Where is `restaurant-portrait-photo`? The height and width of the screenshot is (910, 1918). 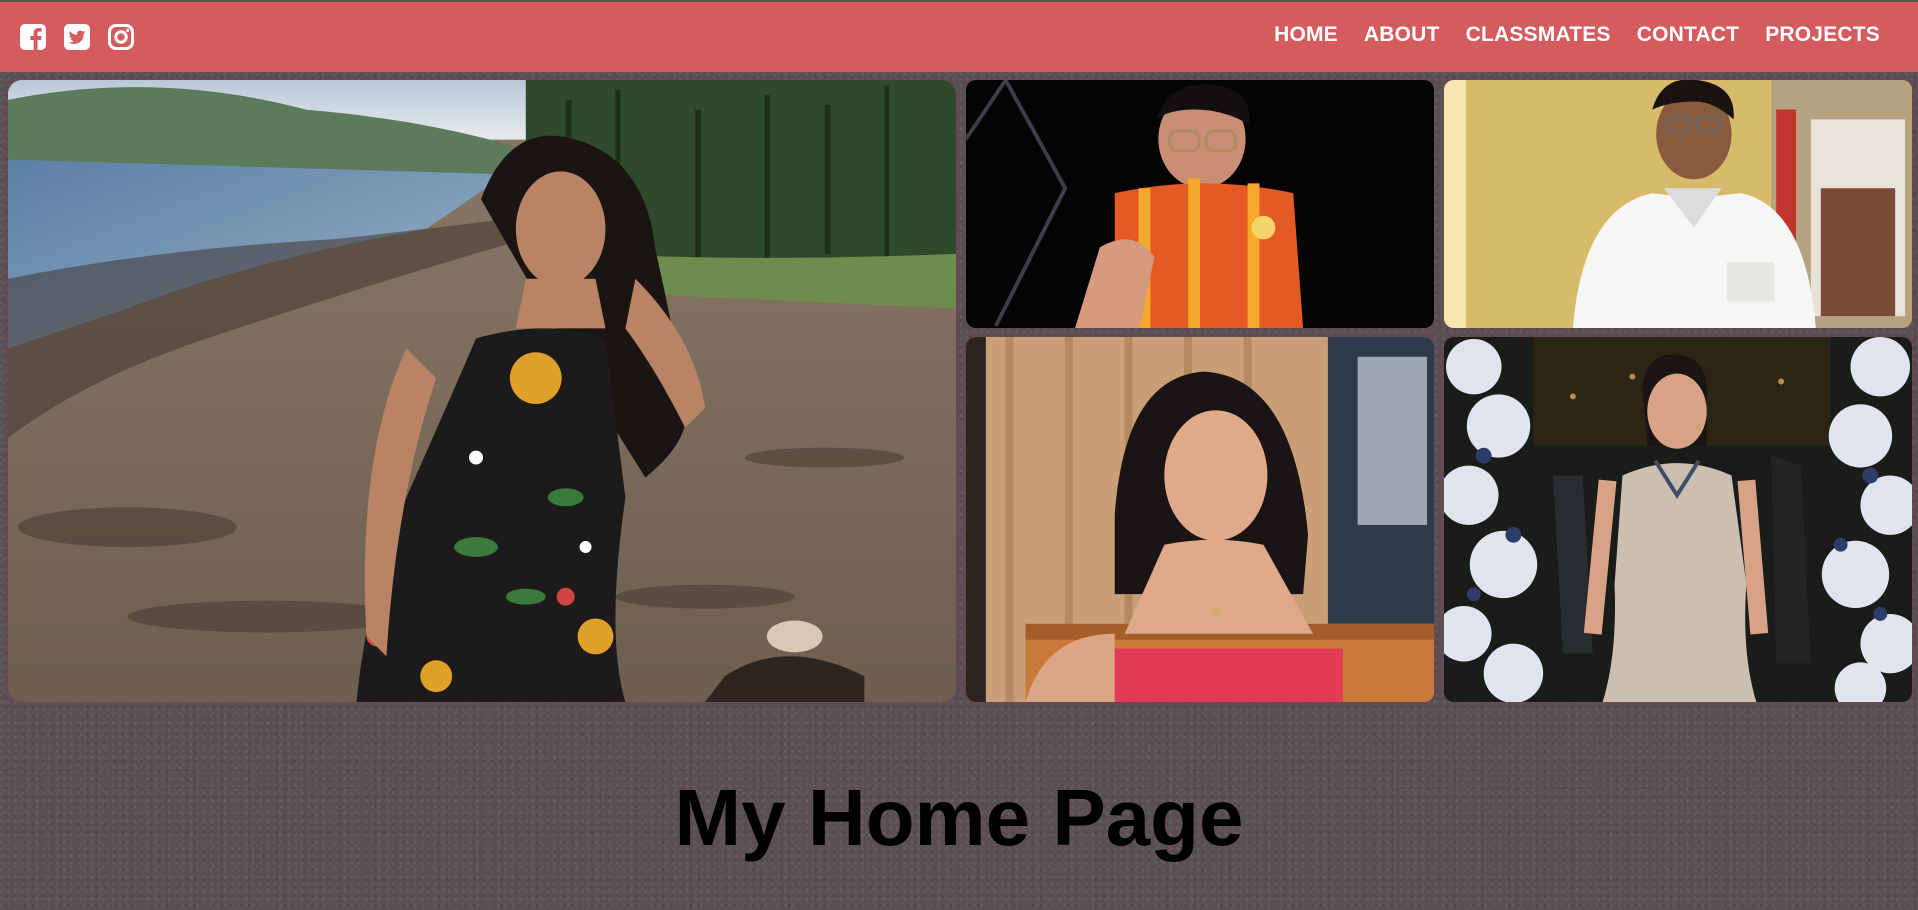
restaurant-portrait-photo is located at coordinates (1200, 519).